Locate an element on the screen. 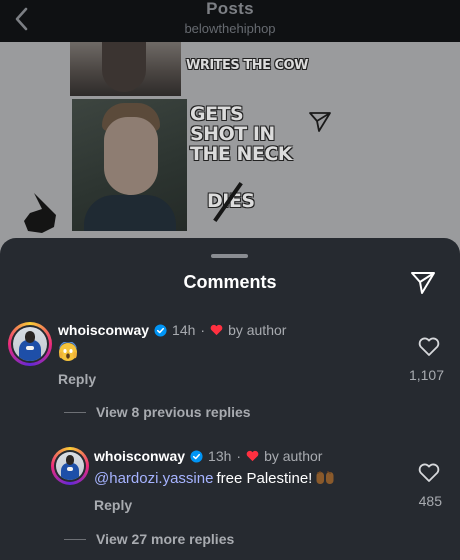 This screenshot has width=460, height=560. comment-text: @hardozi.yassine free Palestine! is located at coordinates (214, 478).